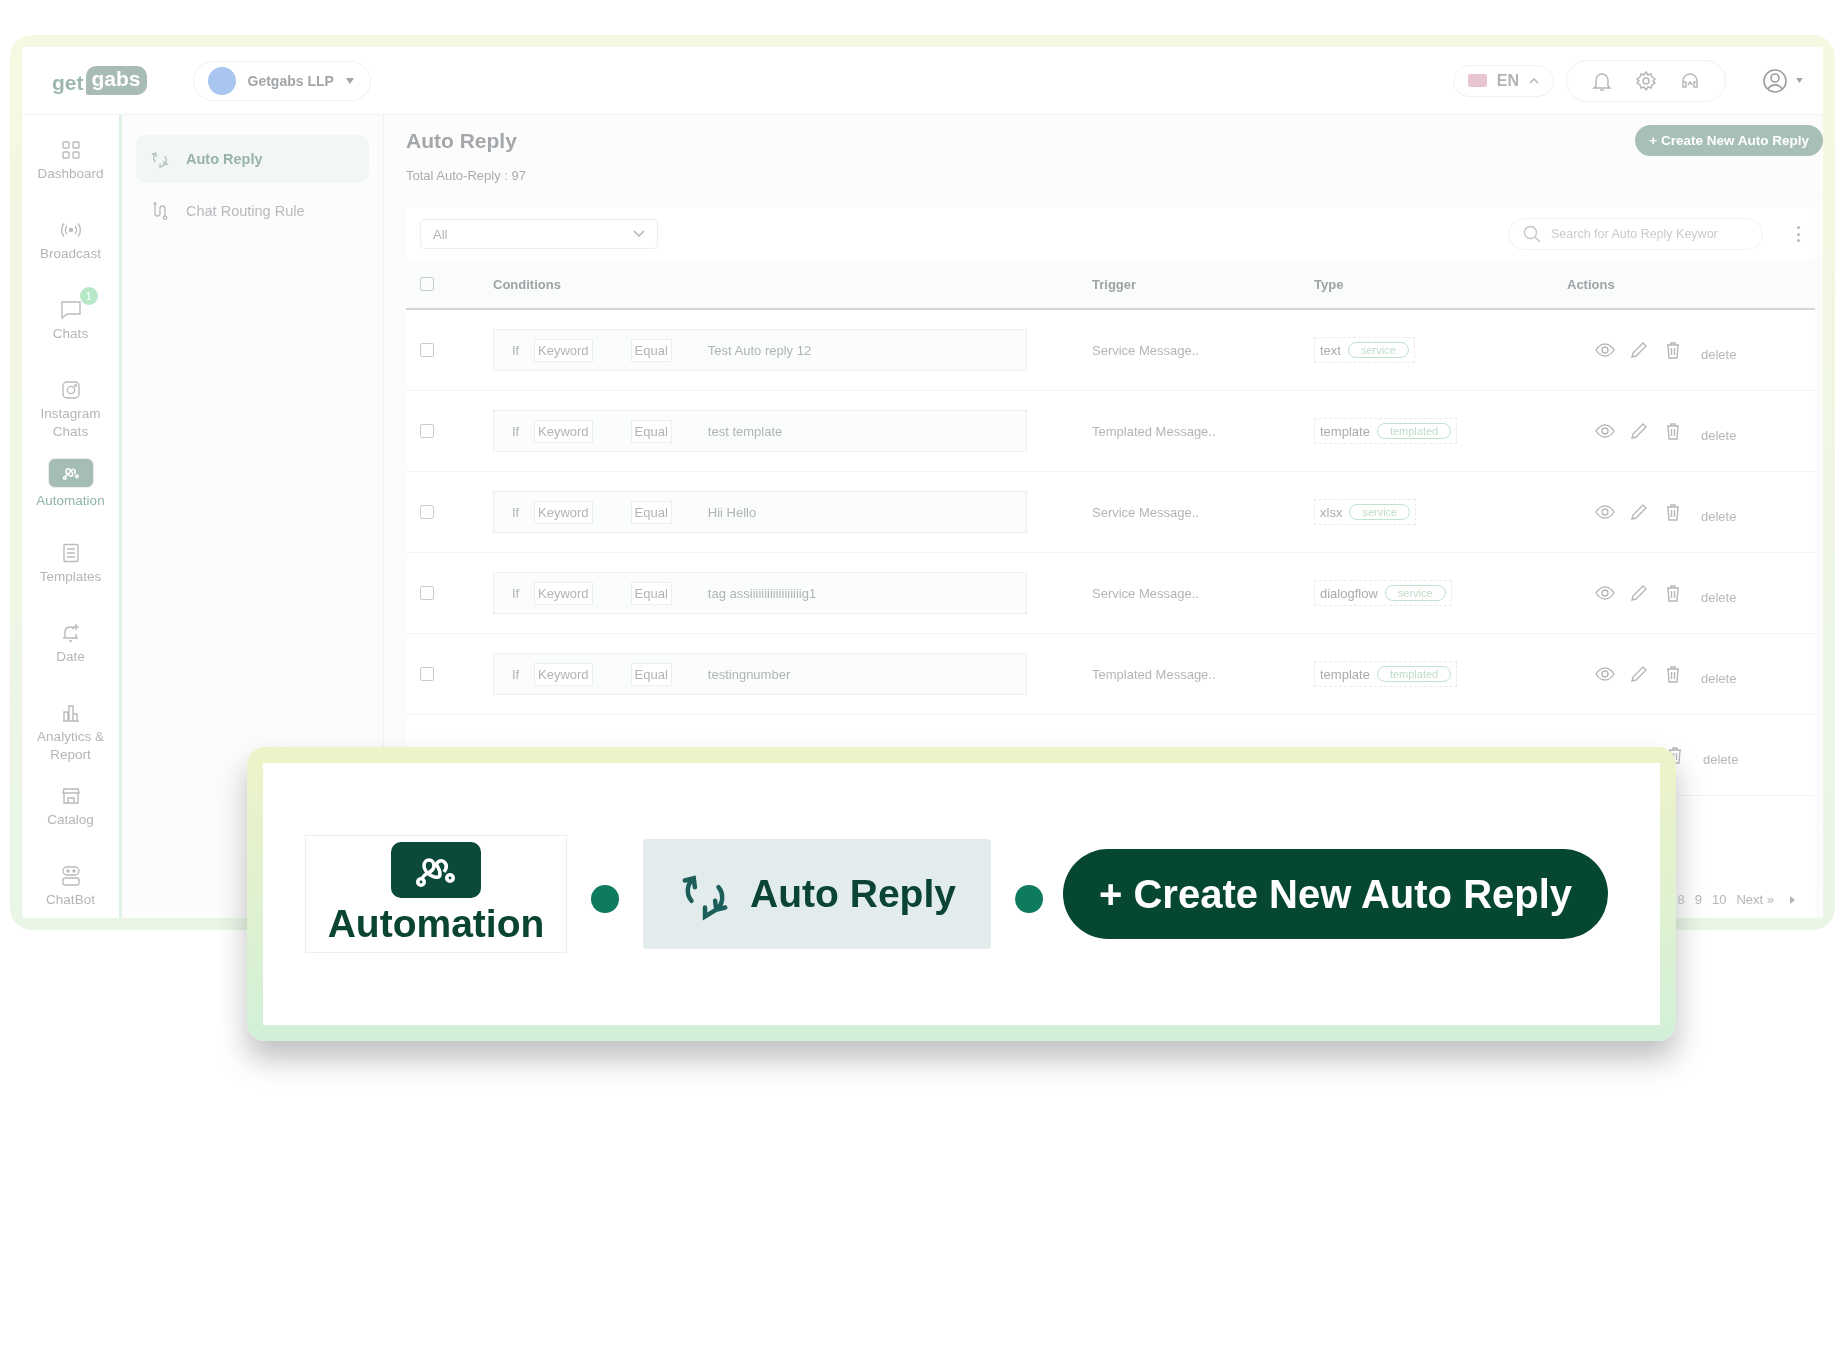  Describe the element at coordinates (1532, 234) in the screenshot. I see `search-icon` at that location.